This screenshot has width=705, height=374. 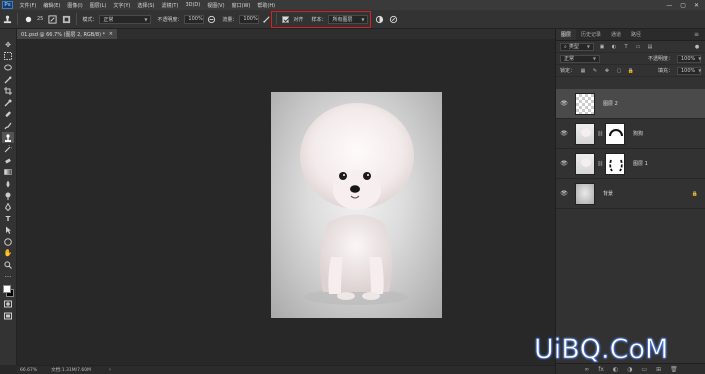 I want to click on layer-row: 👁 ⛓ 图层 1, so click(x=630, y=164).